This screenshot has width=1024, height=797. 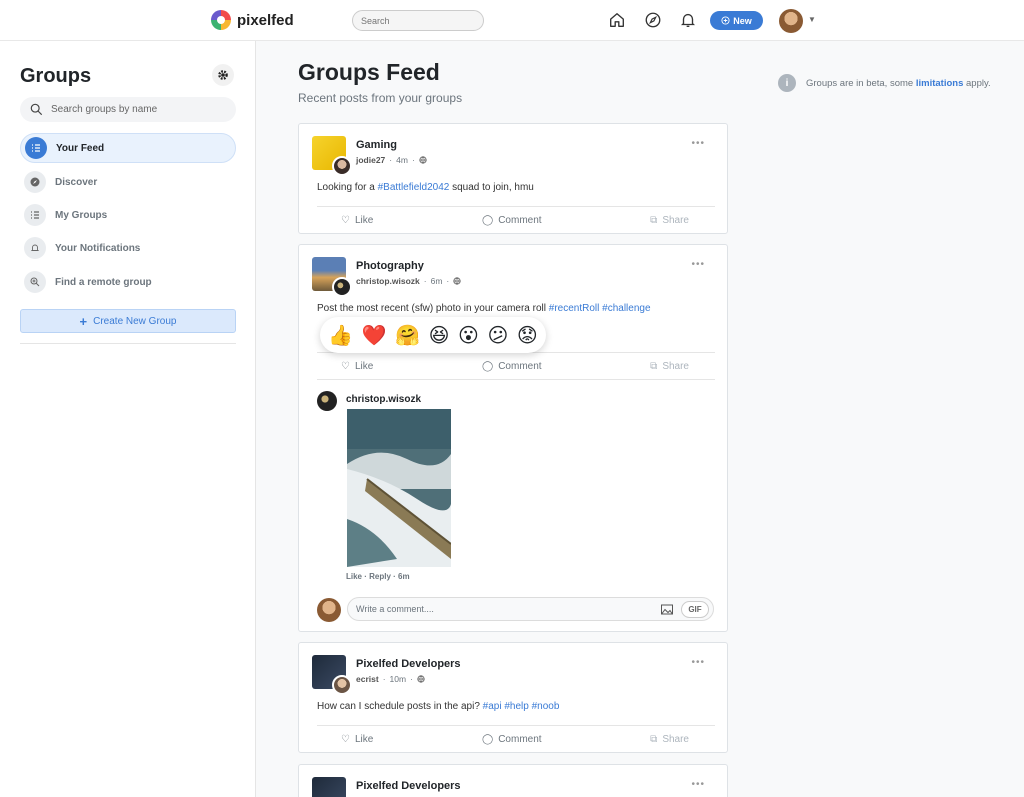 I want to click on post-time: 4m, so click(x=402, y=160).